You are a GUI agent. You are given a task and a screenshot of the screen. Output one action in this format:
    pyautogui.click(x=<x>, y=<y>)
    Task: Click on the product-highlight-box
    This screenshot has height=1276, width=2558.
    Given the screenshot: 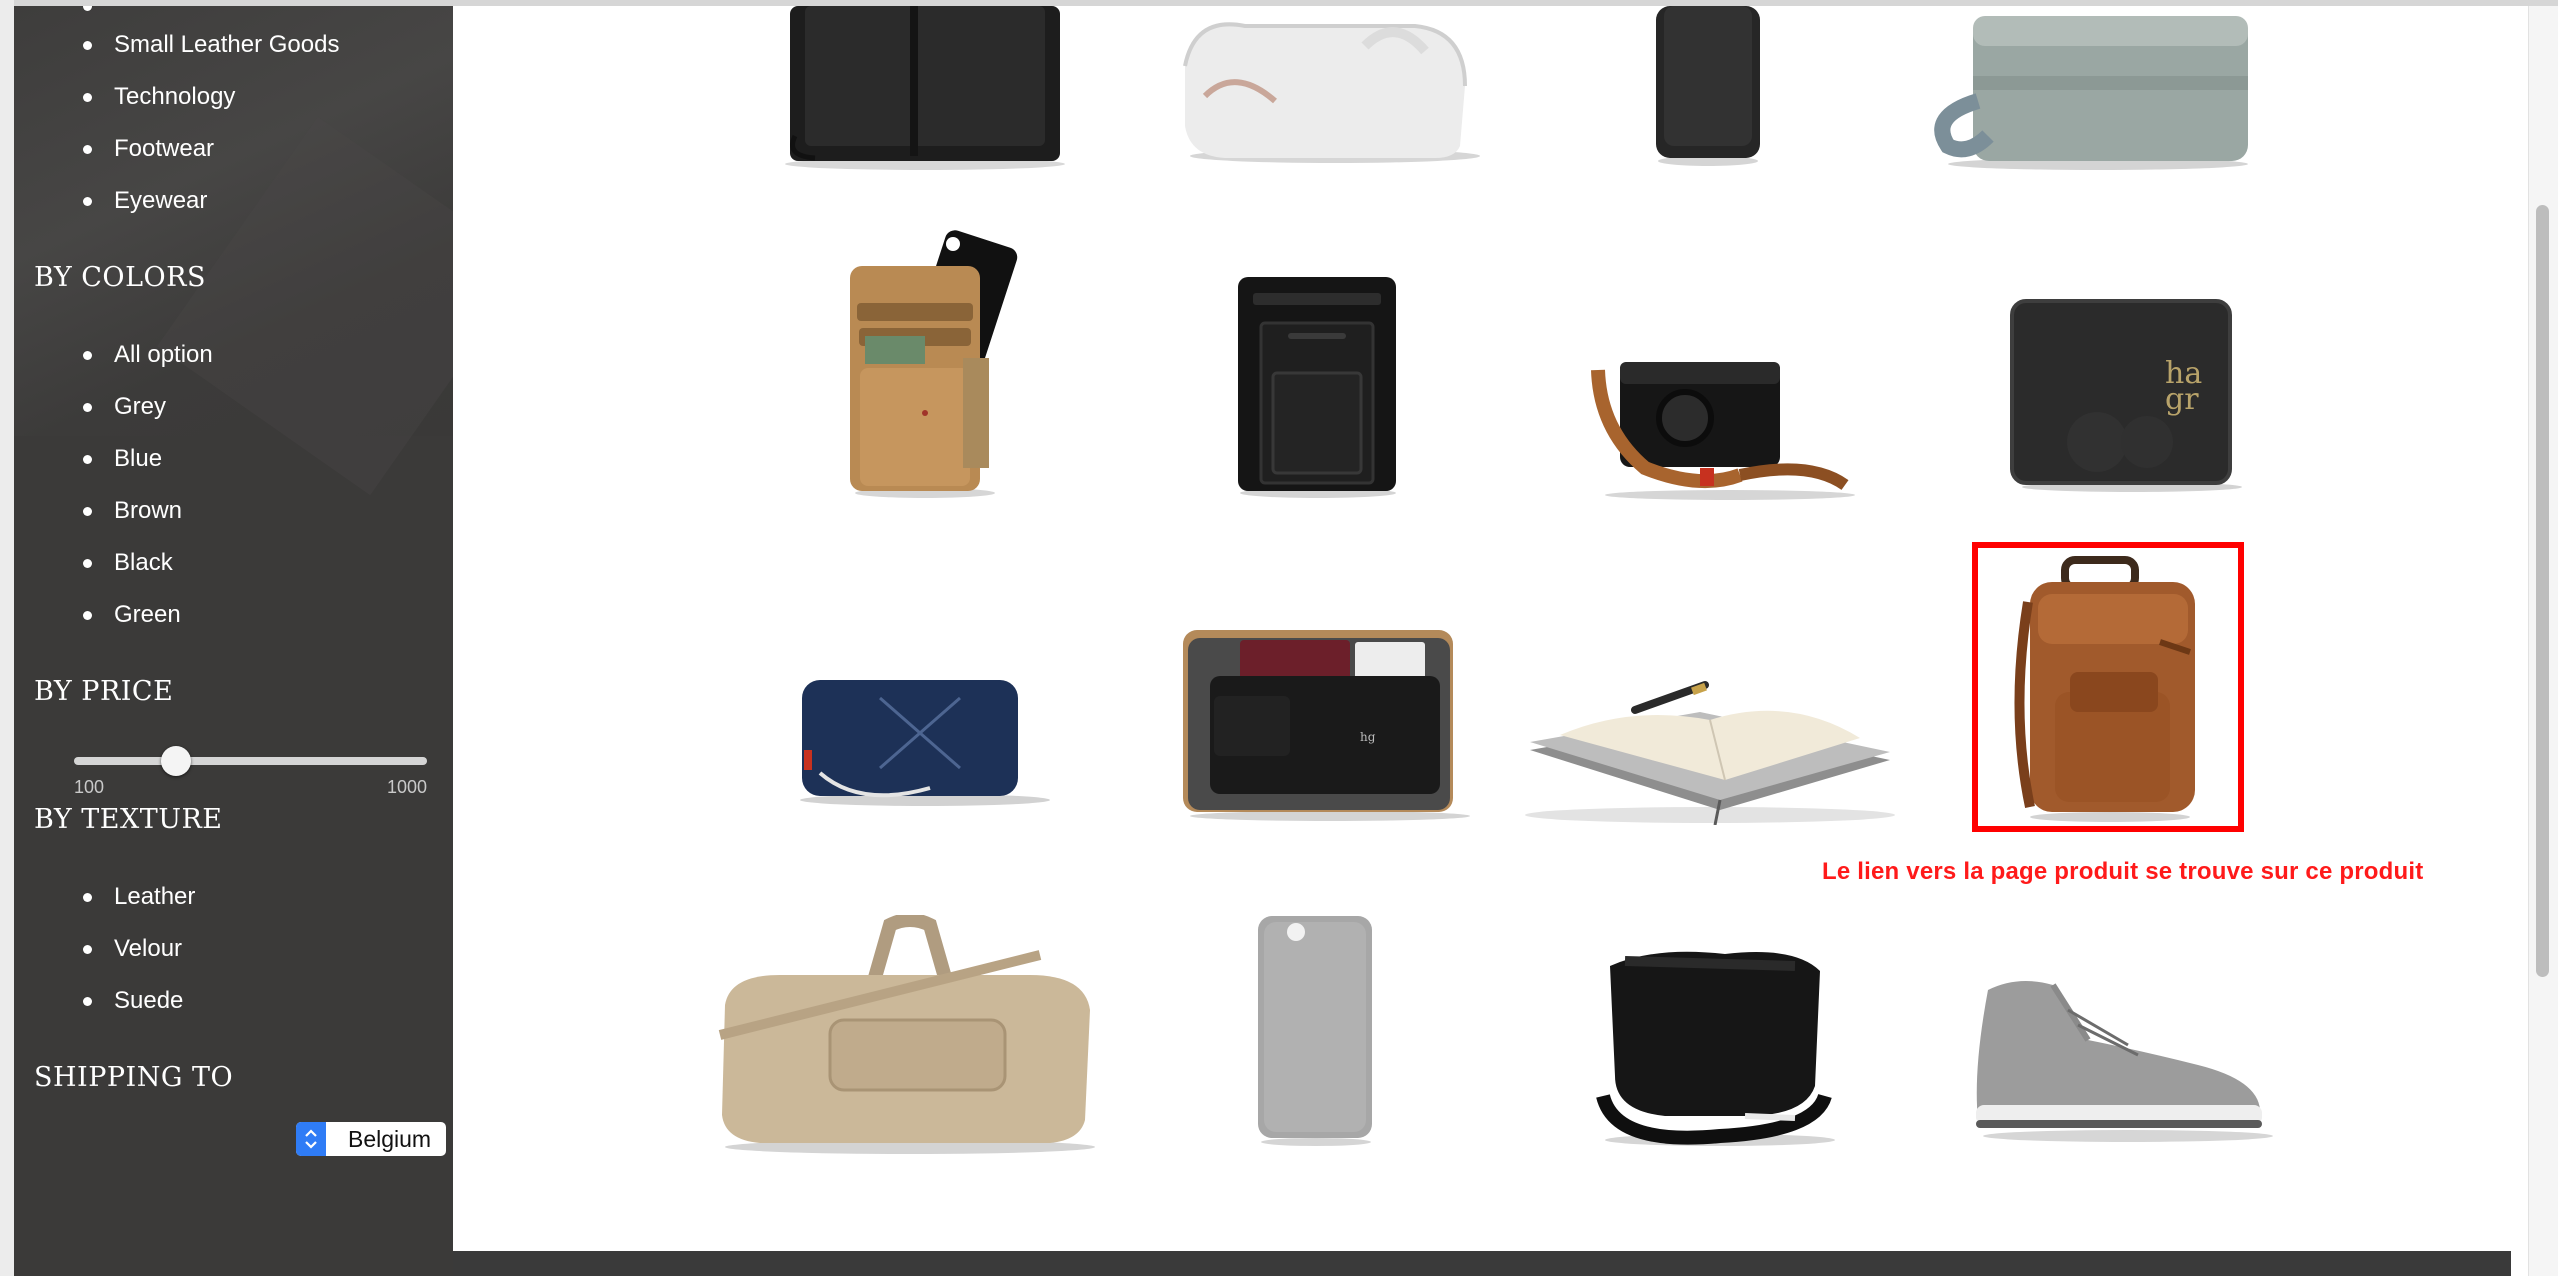 What is the action you would take?
    pyautogui.click(x=2108, y=687)
    